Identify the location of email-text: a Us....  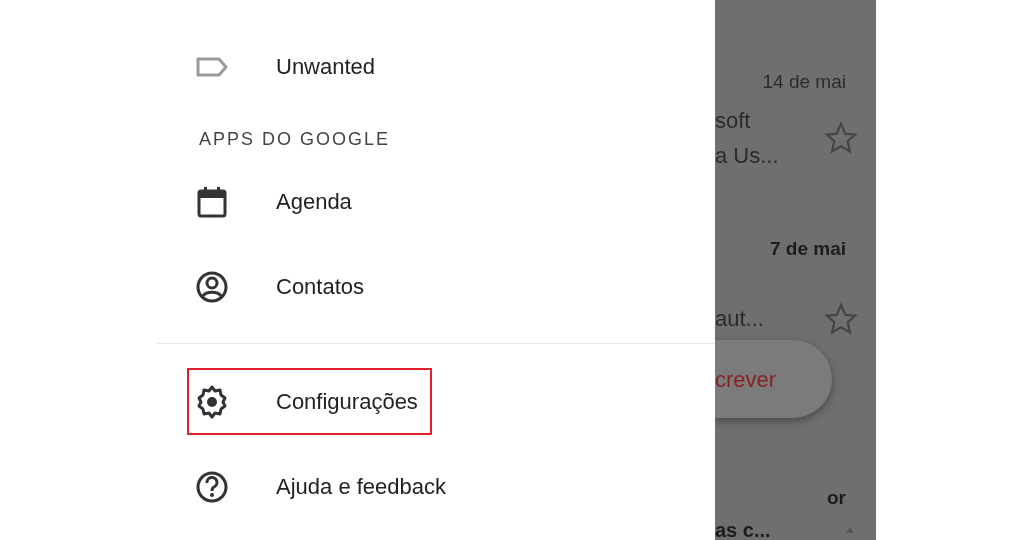
(747, 155).